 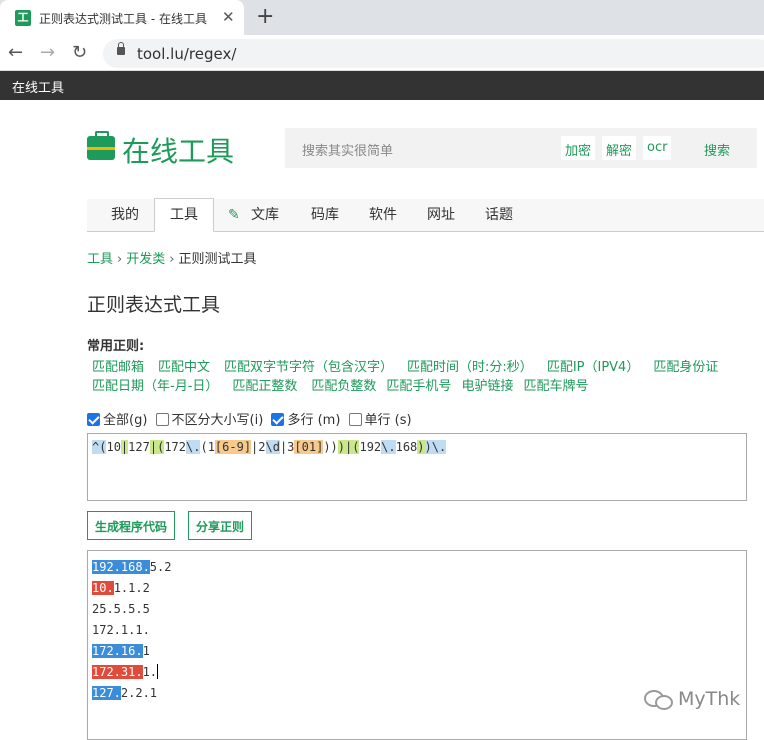 I want to click on regex-token: \d, so click(x=272, y=447).